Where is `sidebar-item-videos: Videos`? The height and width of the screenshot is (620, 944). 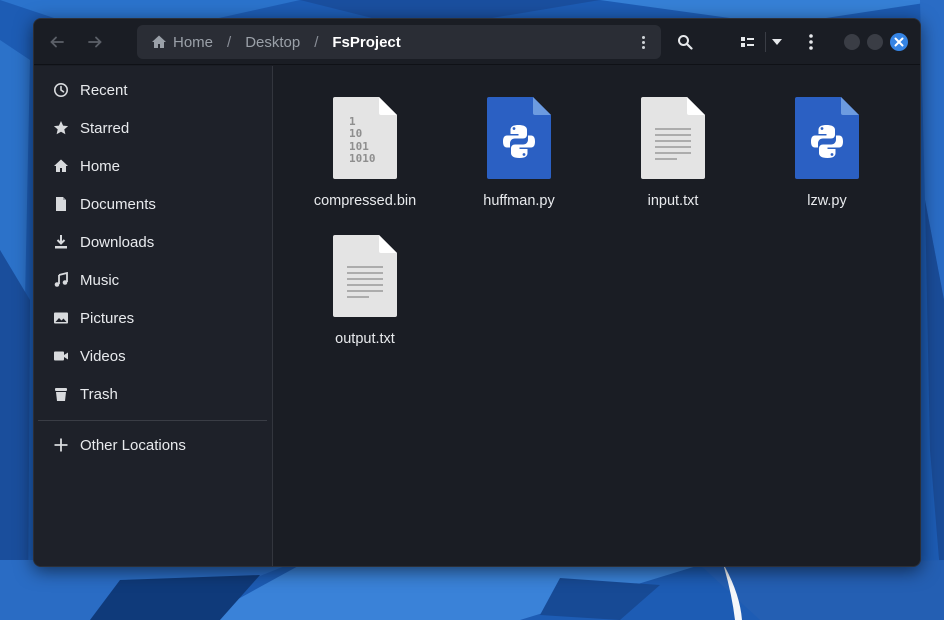 sidebar-item-videos: Videos is located at coordinates (153, 356).